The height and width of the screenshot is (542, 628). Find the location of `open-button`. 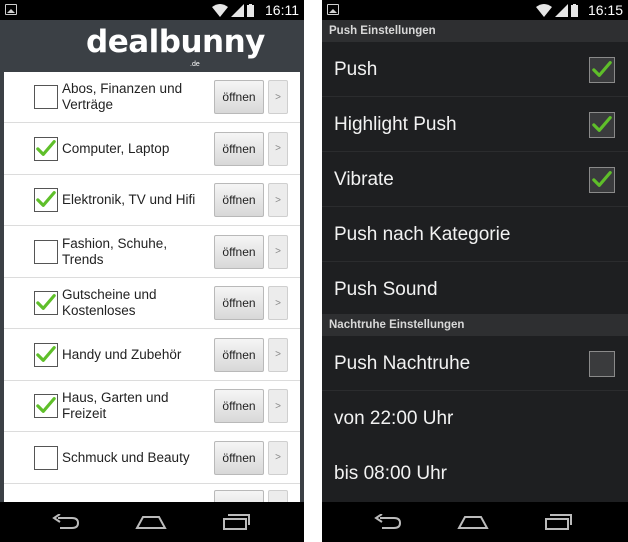

open-button is located at coordinates (239, 496).